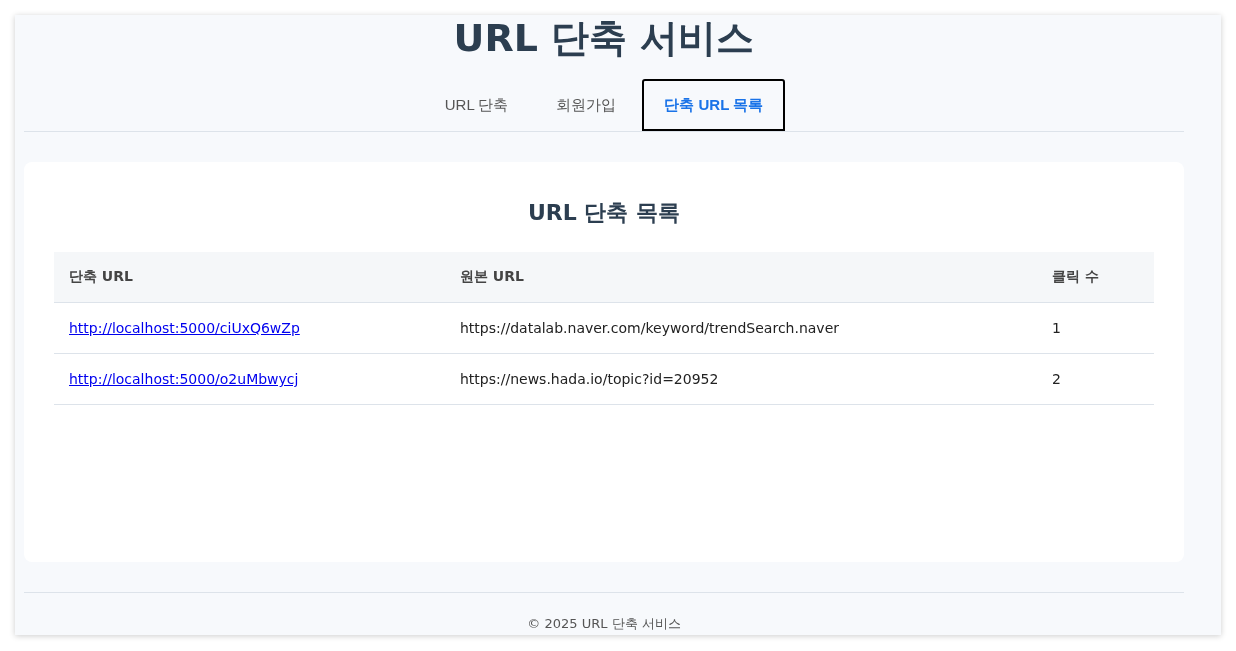  I want to click on column-header: 단축 URL, so click(249, 277).